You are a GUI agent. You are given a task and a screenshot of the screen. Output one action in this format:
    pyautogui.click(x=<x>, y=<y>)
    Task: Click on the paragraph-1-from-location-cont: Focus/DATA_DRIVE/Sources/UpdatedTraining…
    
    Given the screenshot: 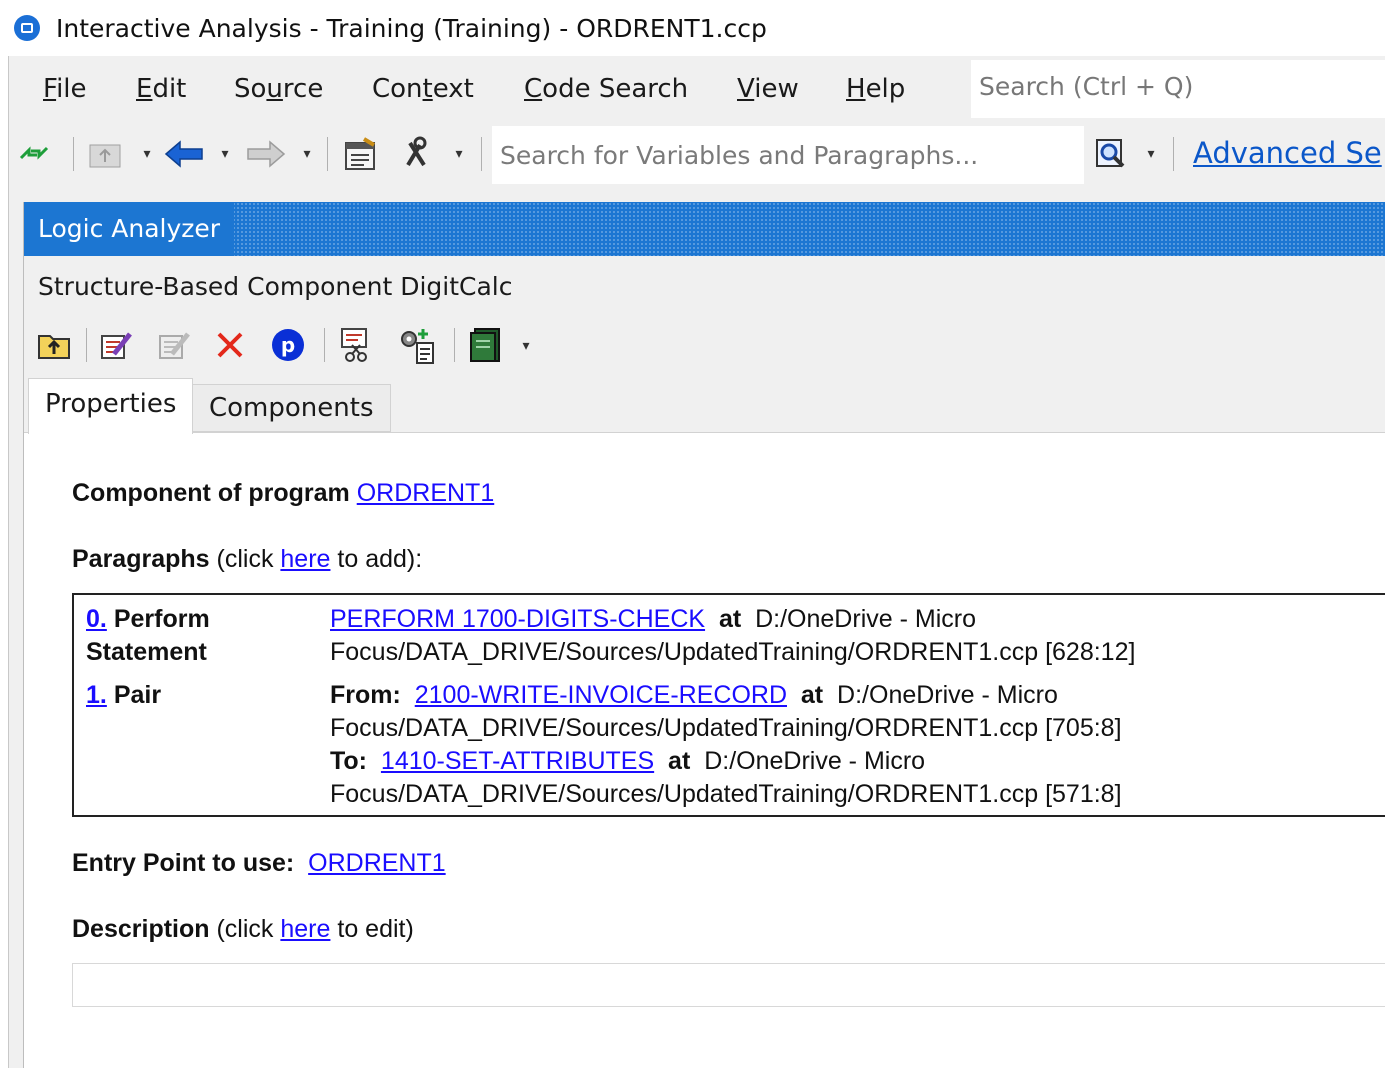 What is the action you would take?
    pyautogui.click(x=726, y=728)
    